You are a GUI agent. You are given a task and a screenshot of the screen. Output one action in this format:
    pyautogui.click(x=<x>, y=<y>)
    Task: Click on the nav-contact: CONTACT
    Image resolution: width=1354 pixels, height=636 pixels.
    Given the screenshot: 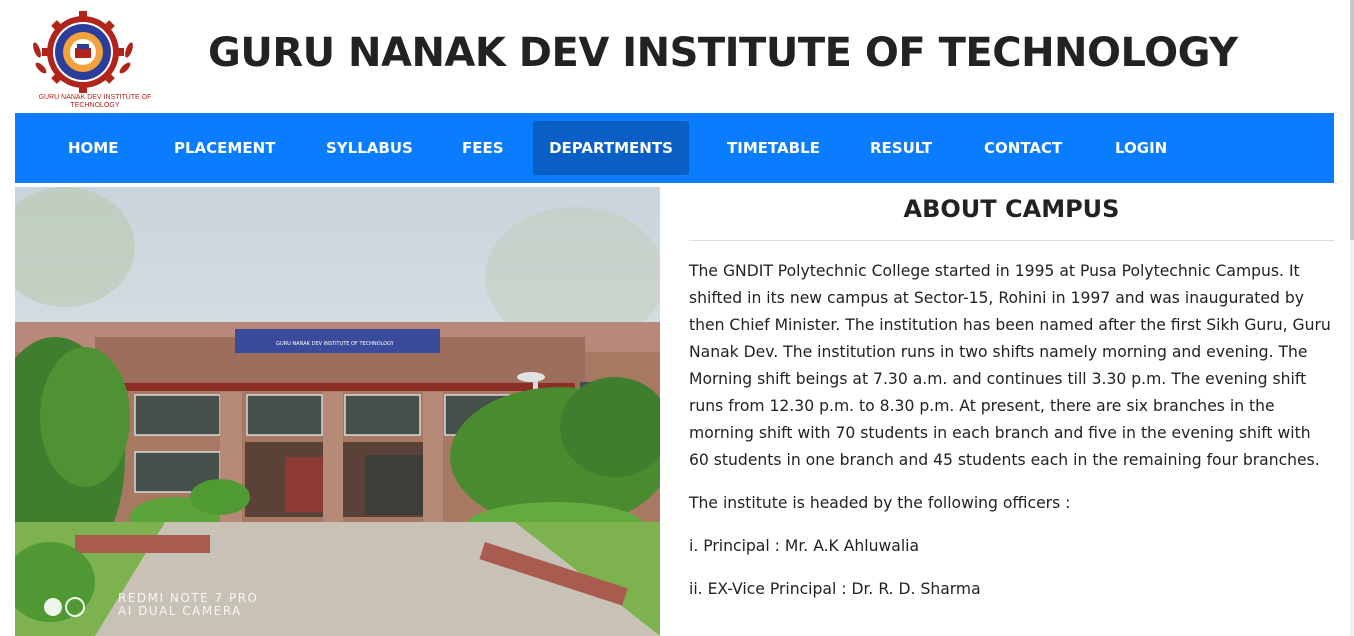 What is the action you would take?
    pyautogui.click(x=1023, y=148)
    